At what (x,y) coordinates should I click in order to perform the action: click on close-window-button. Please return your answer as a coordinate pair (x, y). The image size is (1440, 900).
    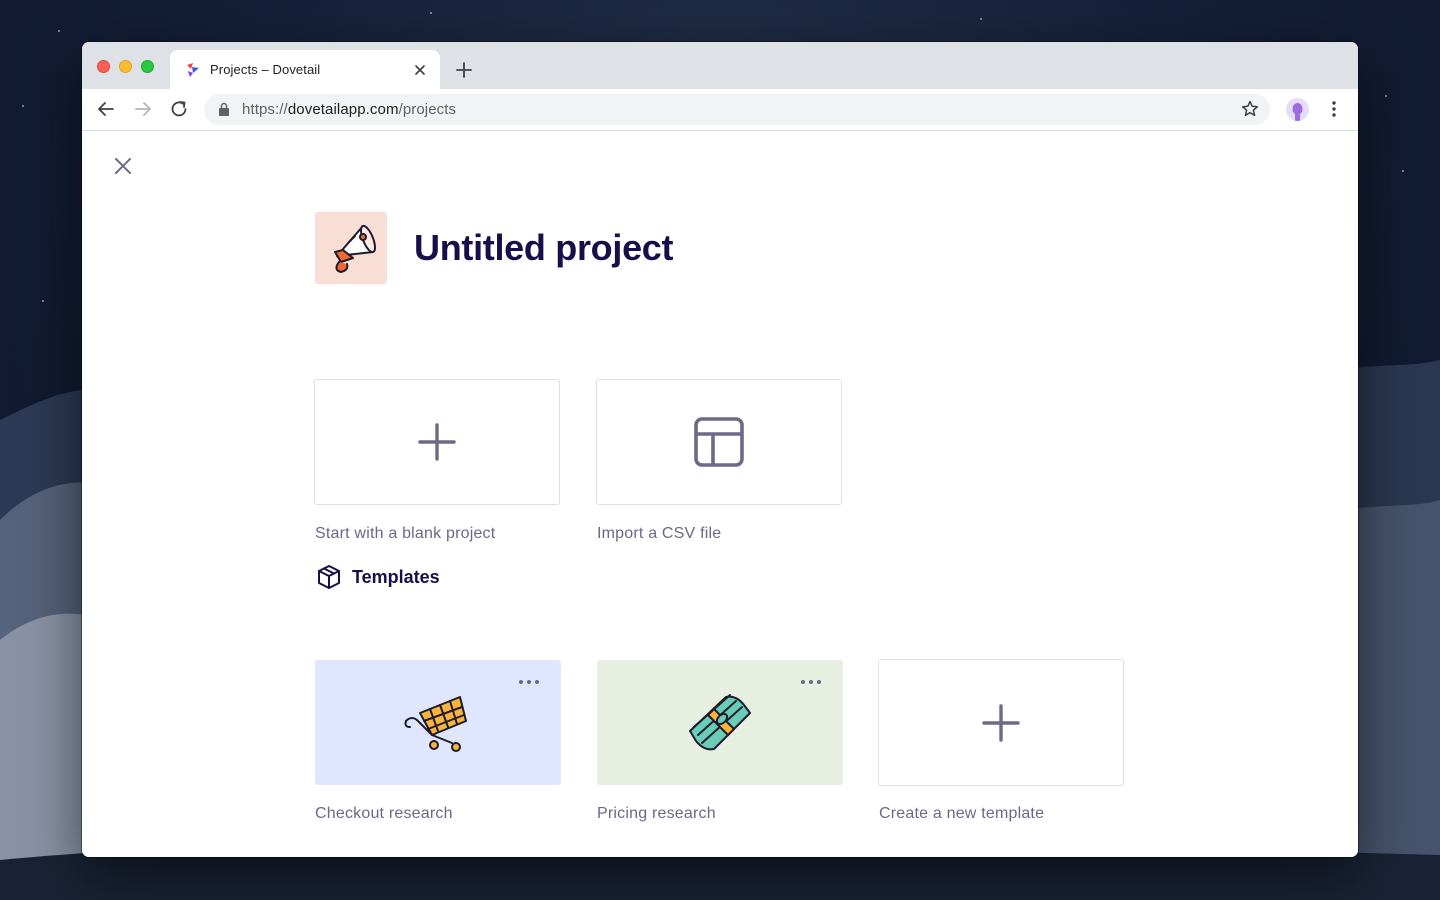
    Looking at the image, I should click on (103, 66).